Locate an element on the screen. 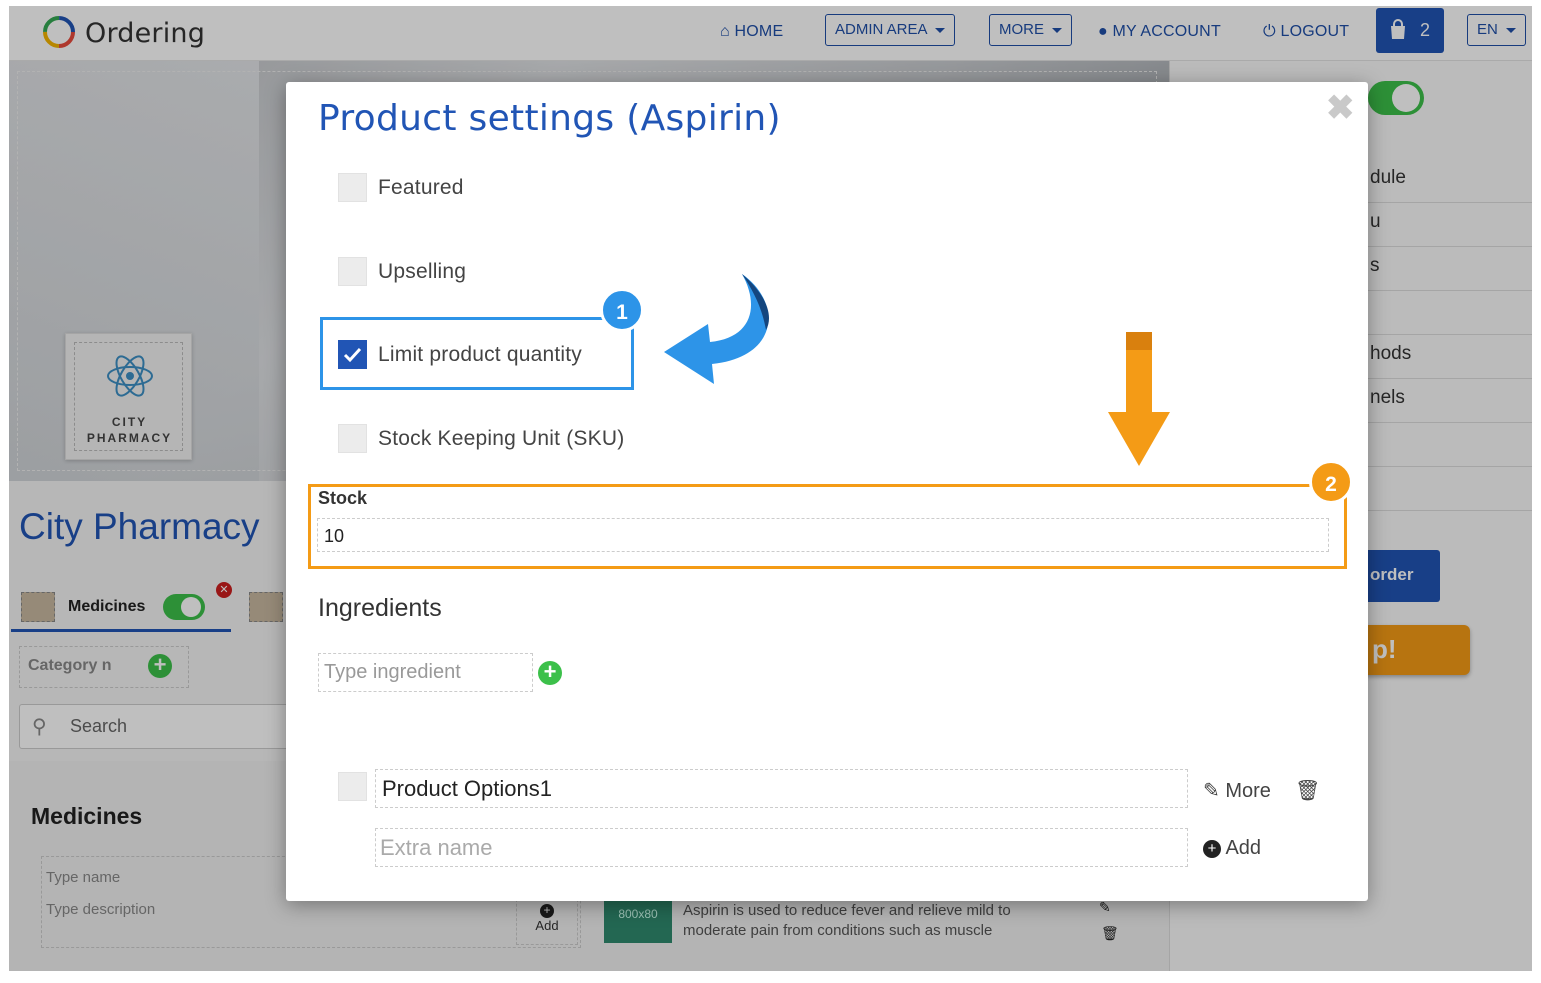  upselling-label: Upselling is located at coordinates (422, 271).